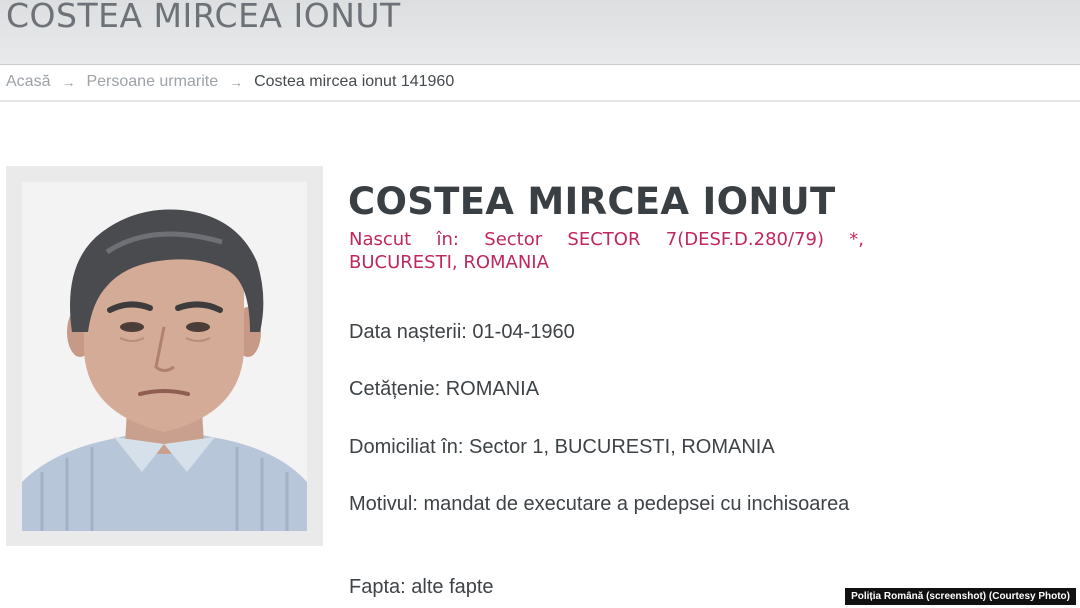 This screenshot has height=608, width=1080. I want to click on page-header: COSTEA MIRCEA IONUT, so click(540, 32).